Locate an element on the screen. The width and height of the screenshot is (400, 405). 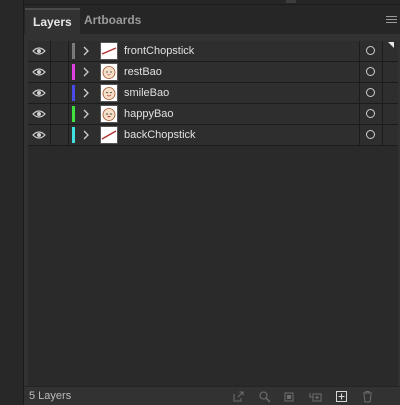
tab-artboards: Artboards is located at coordinates (112, 21).